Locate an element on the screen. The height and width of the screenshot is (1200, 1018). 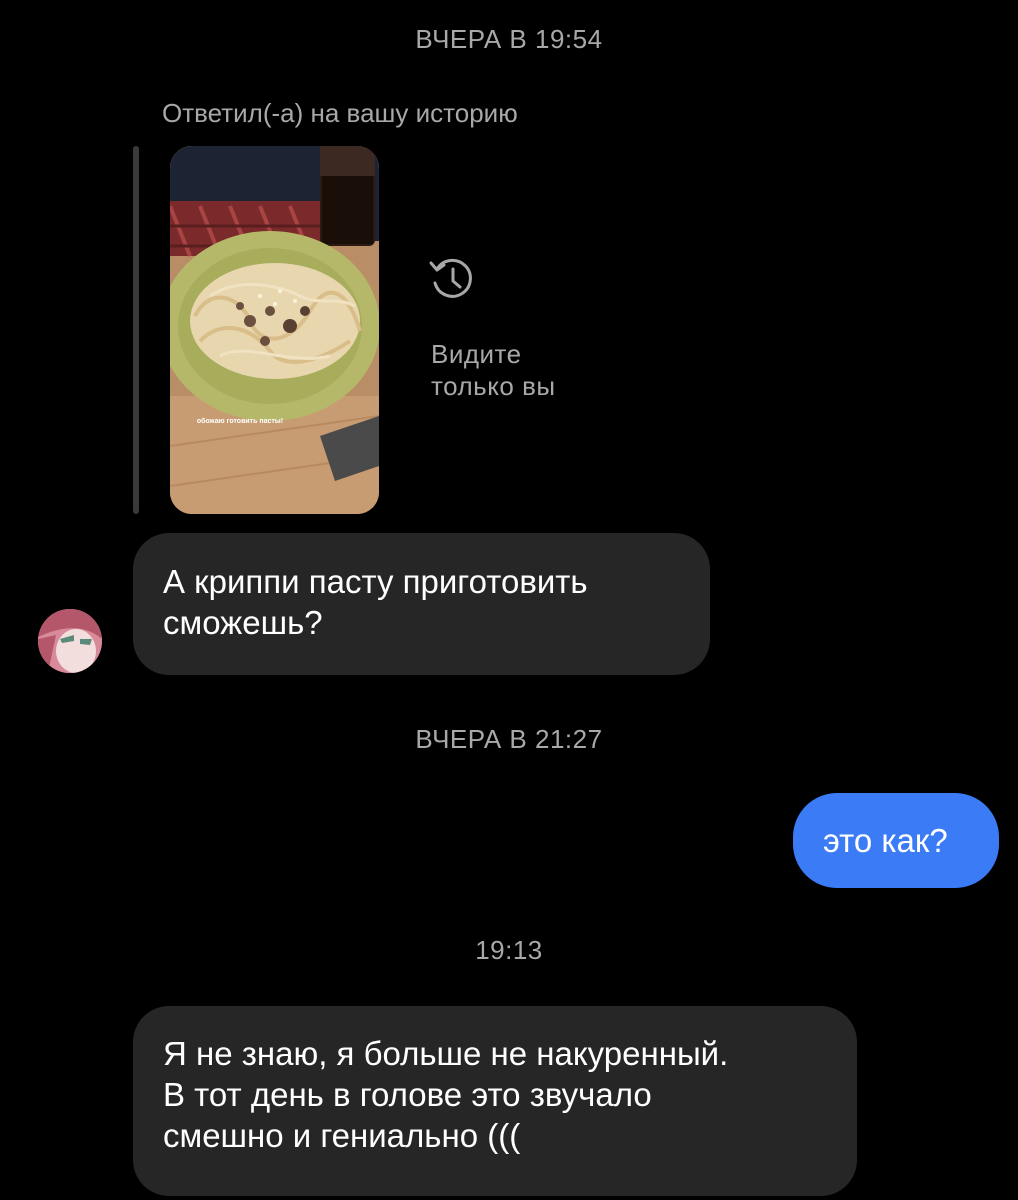
timestamp-divider: 19:13 is located at coordinates (509, 950).